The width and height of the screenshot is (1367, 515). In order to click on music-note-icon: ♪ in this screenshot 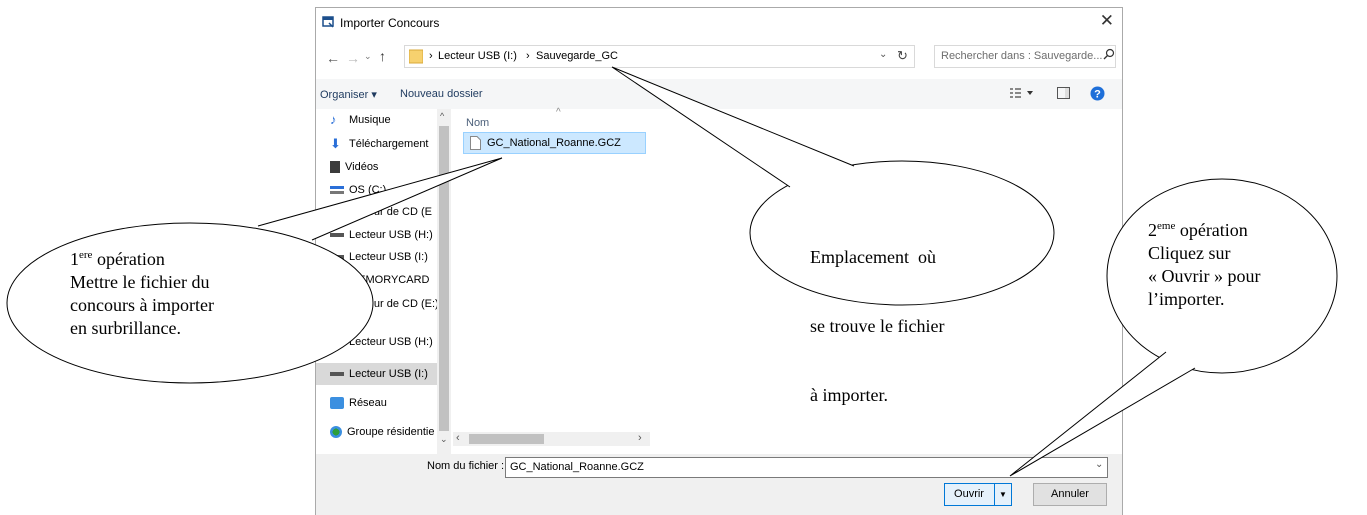, I will do `click(333, 120)`.